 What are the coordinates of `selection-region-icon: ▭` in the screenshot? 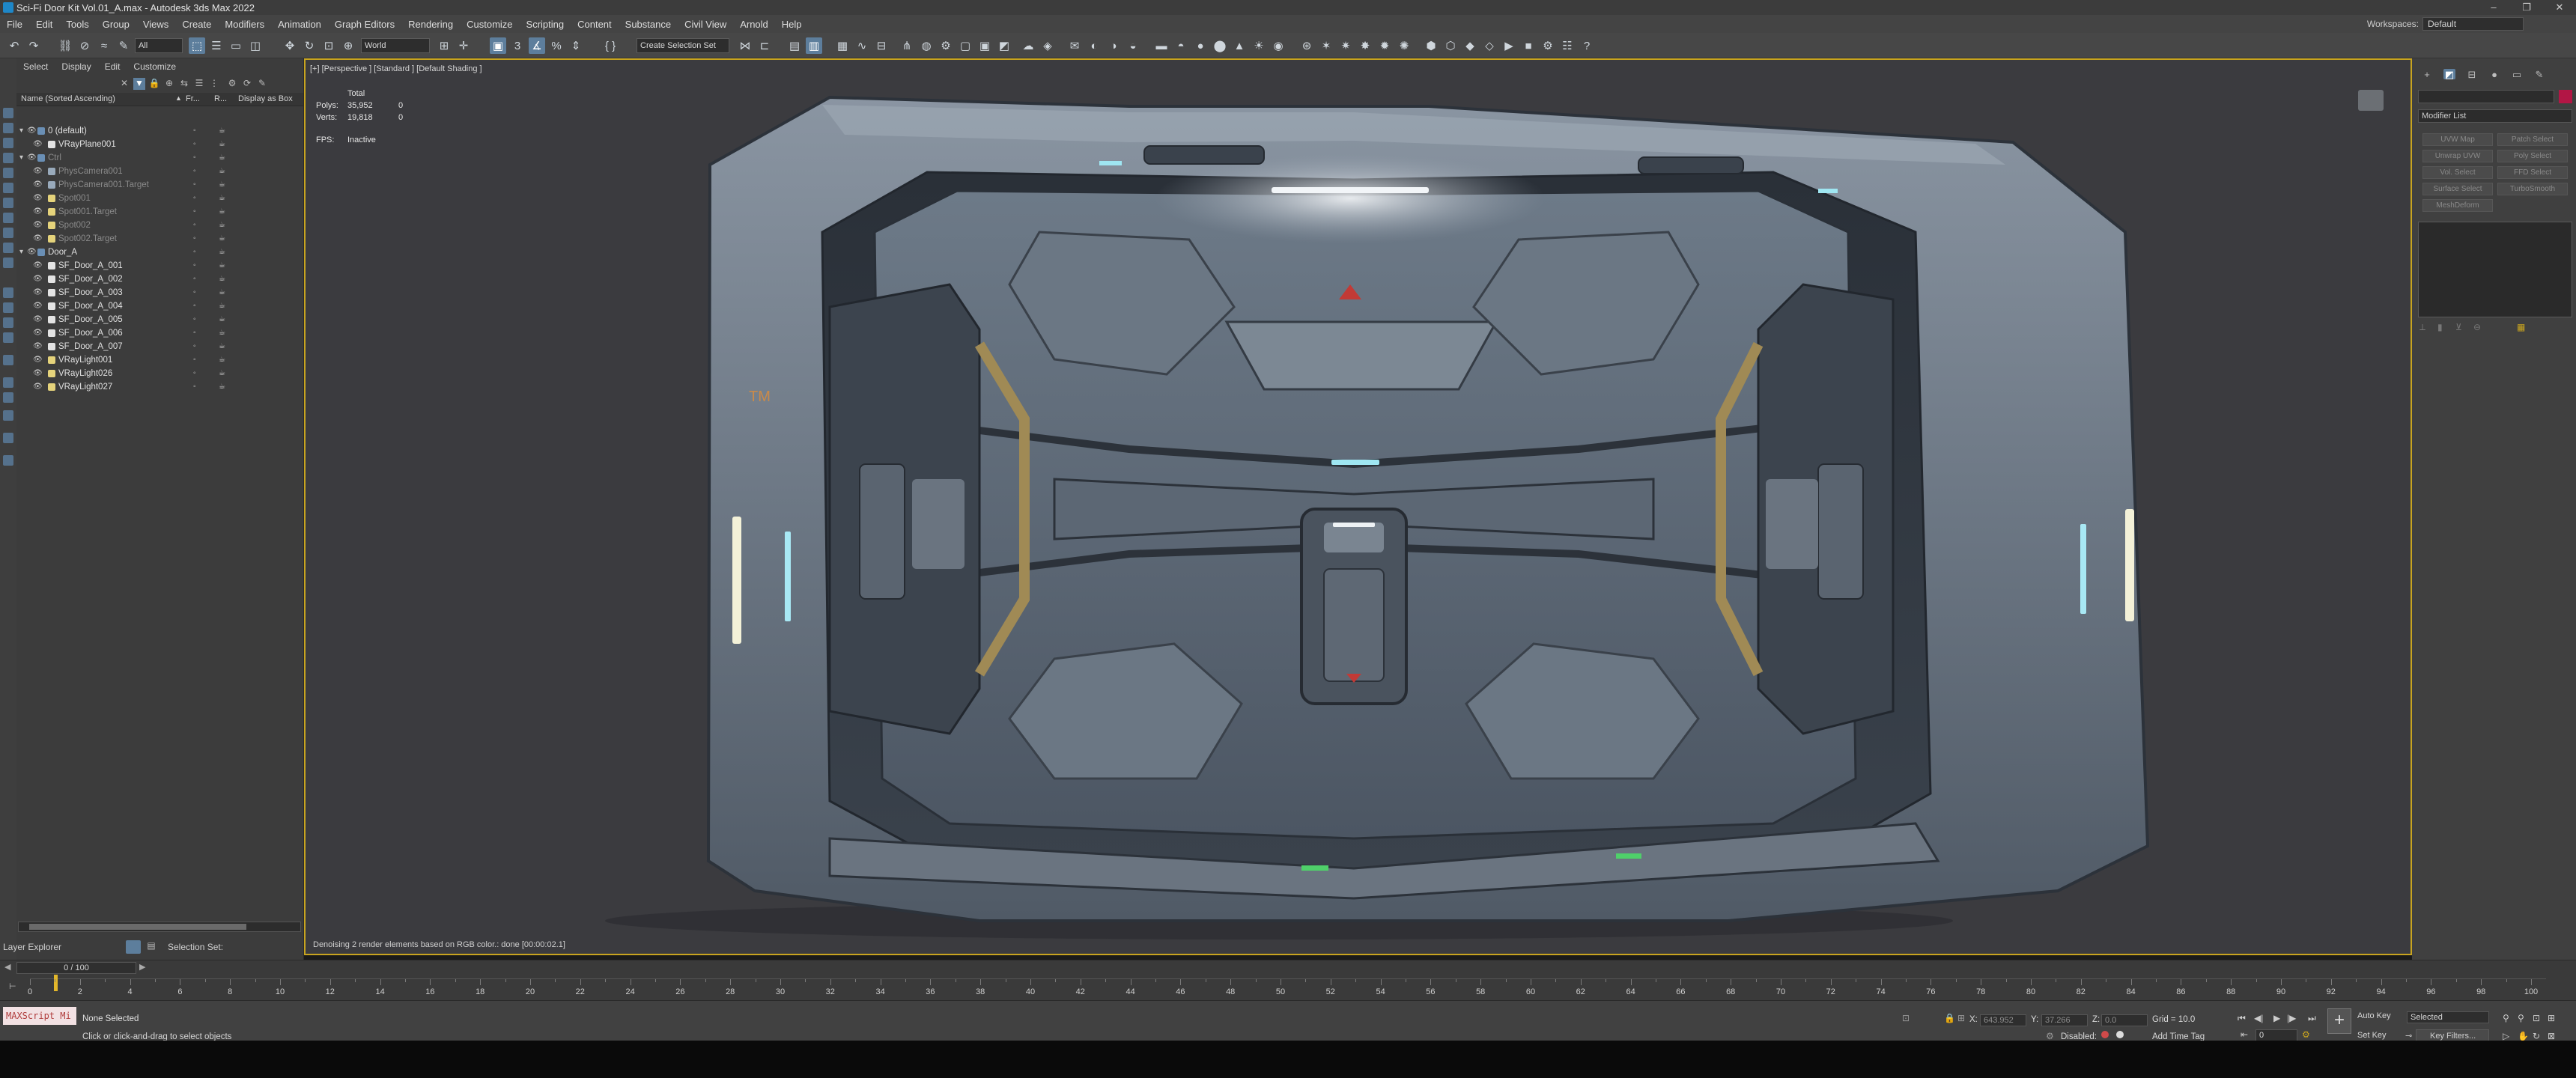 It's located at (236, 45).